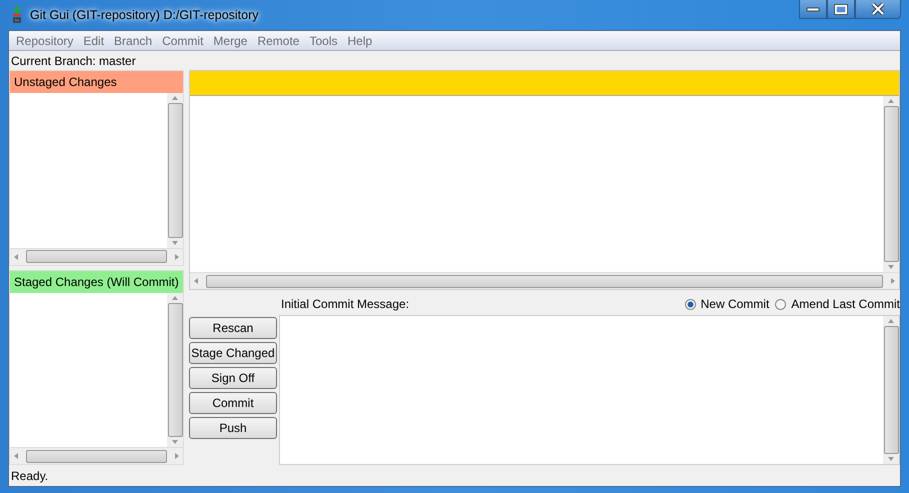 This screenshot has width=909, height=493. What do you see at coordinates (144, 15) in the screenshot?
I see `window-title: Git Gui (GIT-repository) D:/GIT-repository` at bounding box center [144, 15].